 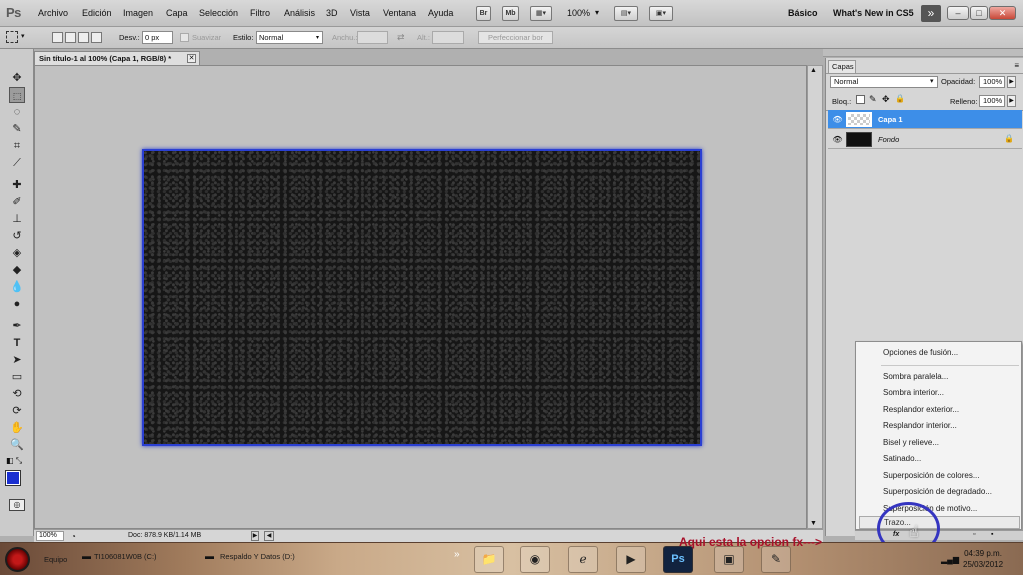 What do you see at coordinates (157, 37) in the screenshot?
I see `feather-input: 0 px` at bounding box center [157, 37].